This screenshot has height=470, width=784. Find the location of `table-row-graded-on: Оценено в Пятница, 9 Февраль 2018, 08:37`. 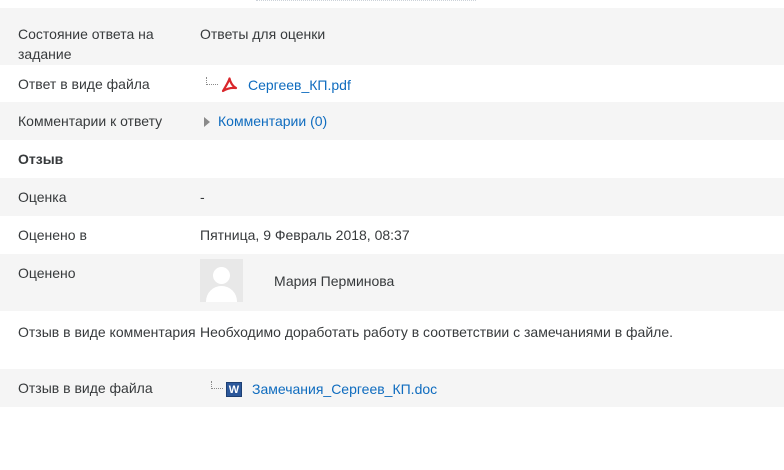

table-row-graded-on: Оценено в Пятница, 9 Февраль 2018, 08:37 is located at coordinates (392, 235).